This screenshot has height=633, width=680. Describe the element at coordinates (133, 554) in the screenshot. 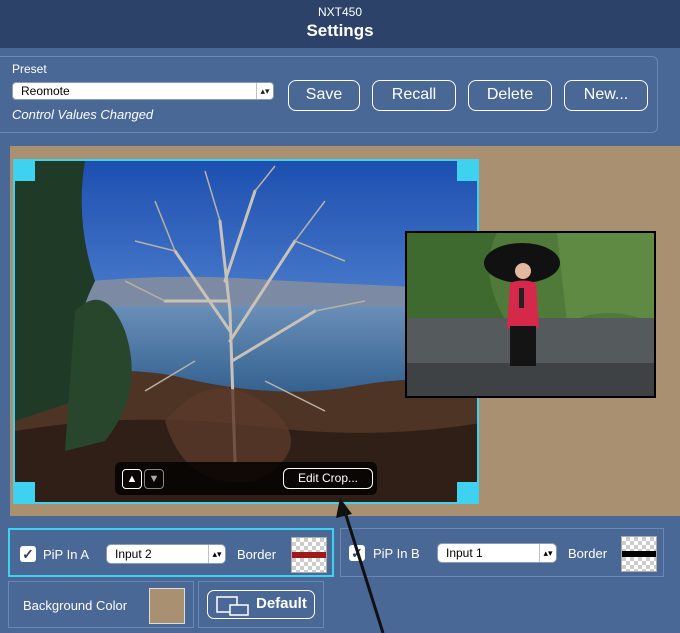

I see `pip-a-input-value: Input 2` at that location.